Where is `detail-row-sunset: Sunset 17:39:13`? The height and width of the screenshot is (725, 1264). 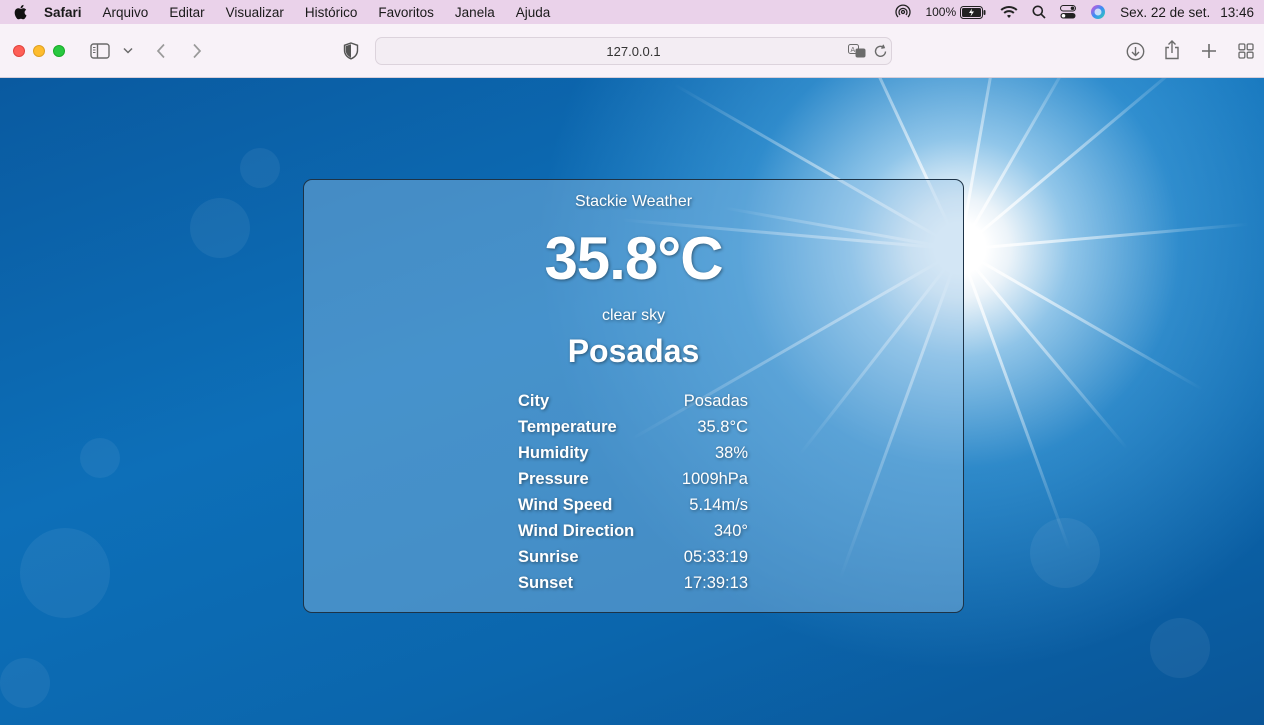 detail-row-sunset: Sunset 17:39:13 is located at coordinates (633, 583).